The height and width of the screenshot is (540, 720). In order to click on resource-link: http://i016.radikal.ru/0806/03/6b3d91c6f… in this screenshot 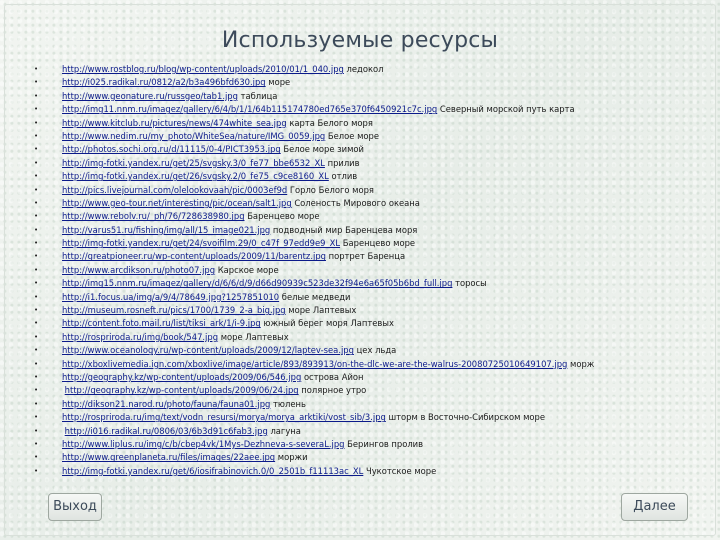, I will do `click(166, 431)`.